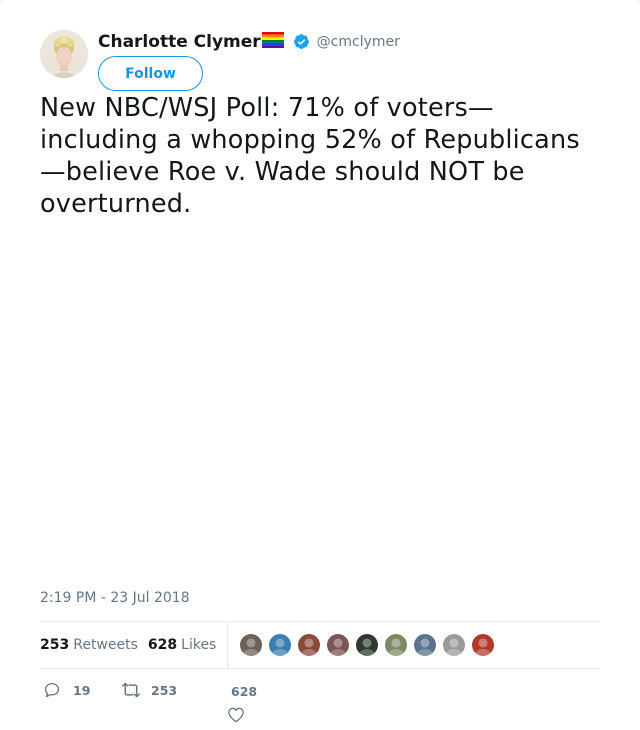 Image resolution: width=640 pixels, height=730 pixels. I want to click on retweet-count: 253, so click(164, 690).